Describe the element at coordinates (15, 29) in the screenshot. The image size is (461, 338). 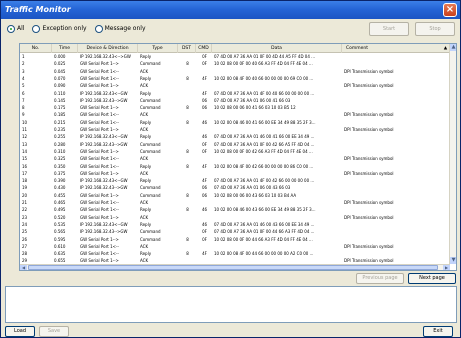
I see `filter-all-radio: All` at that location.